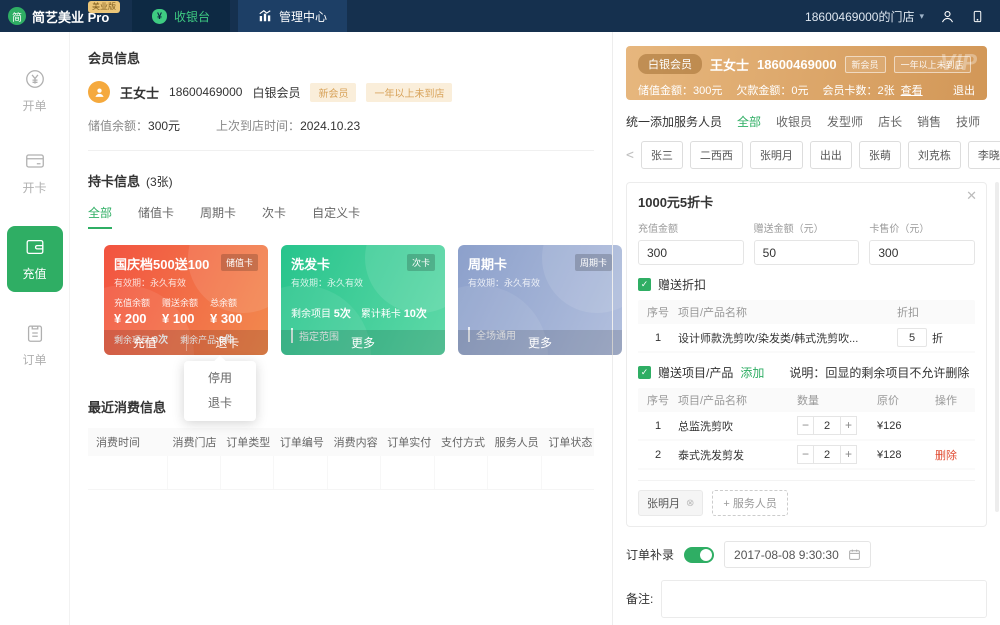  Describe the element at coordinates (968, 121) in the screenshot. I see `staff-tab-technician: 技师` at that location.